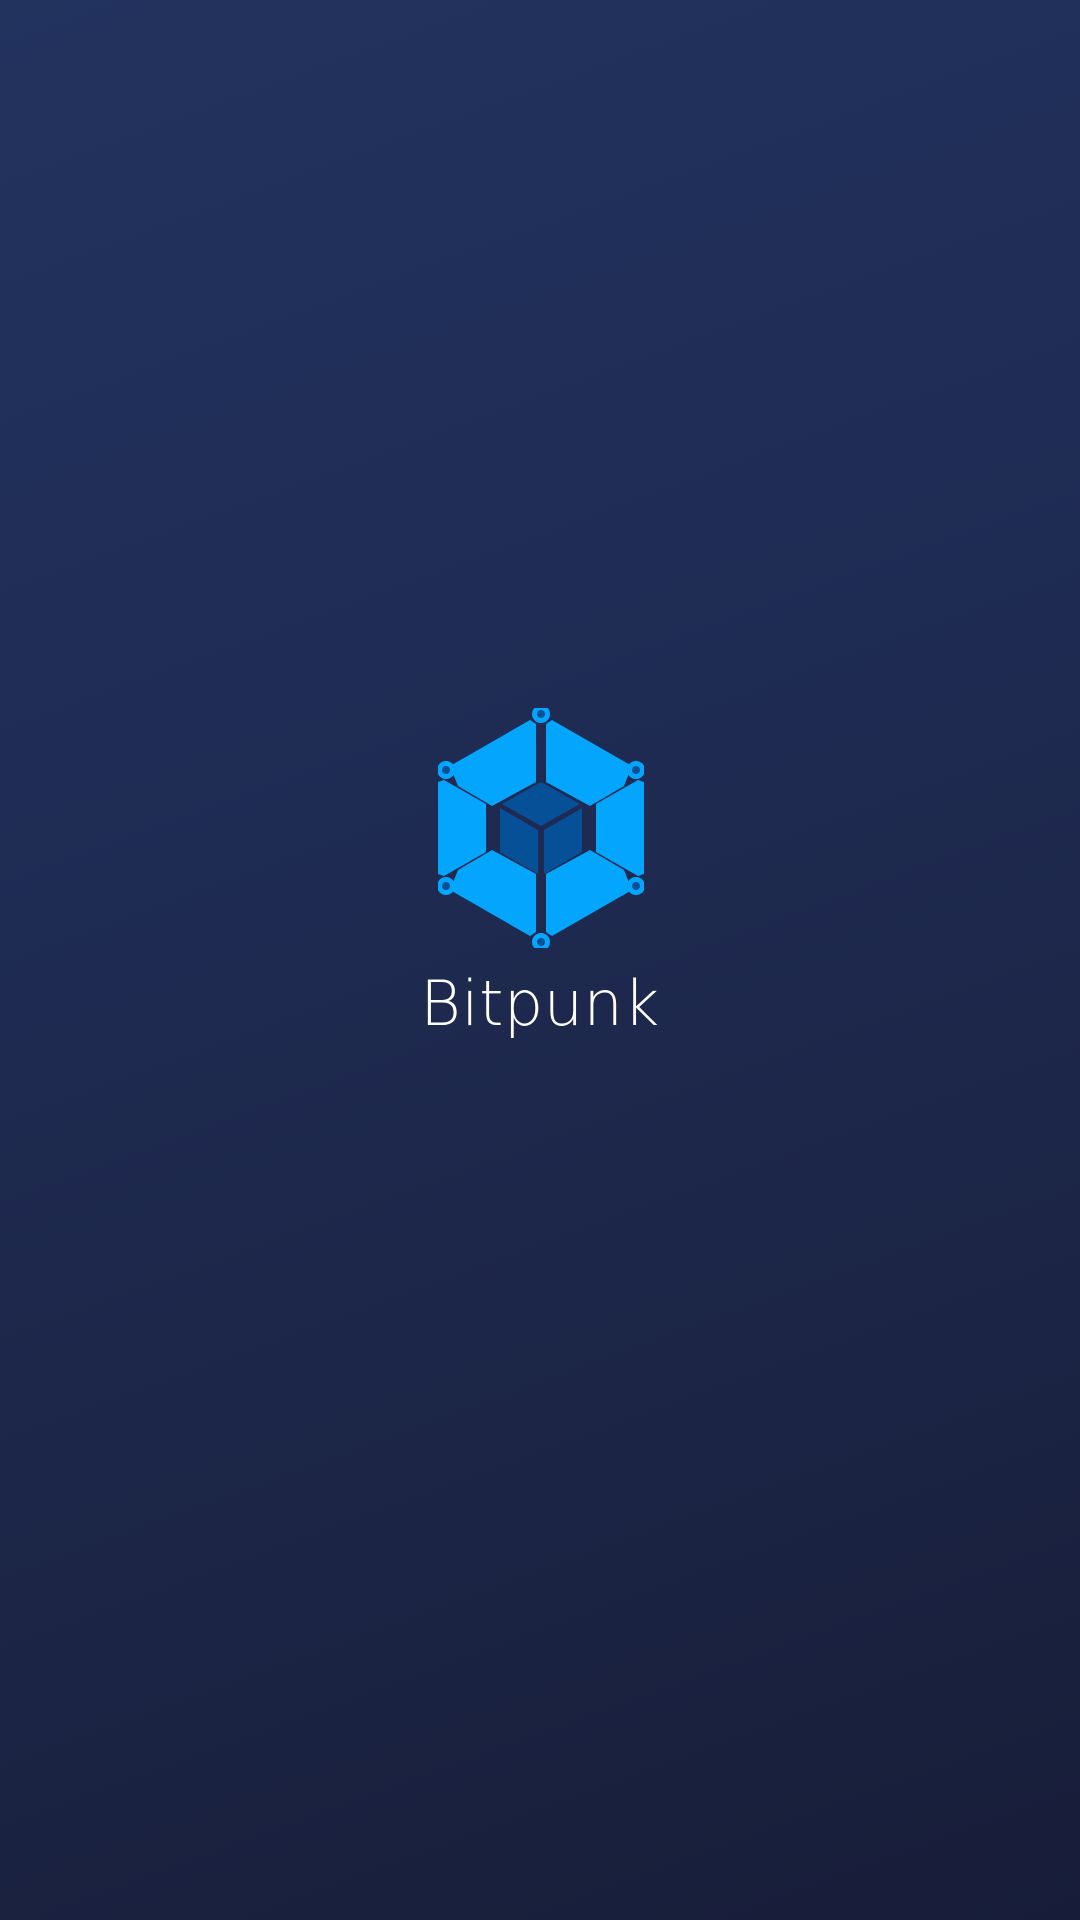 The image size is (1080, 1920). I want to click on app-logo, so click(541, 828).